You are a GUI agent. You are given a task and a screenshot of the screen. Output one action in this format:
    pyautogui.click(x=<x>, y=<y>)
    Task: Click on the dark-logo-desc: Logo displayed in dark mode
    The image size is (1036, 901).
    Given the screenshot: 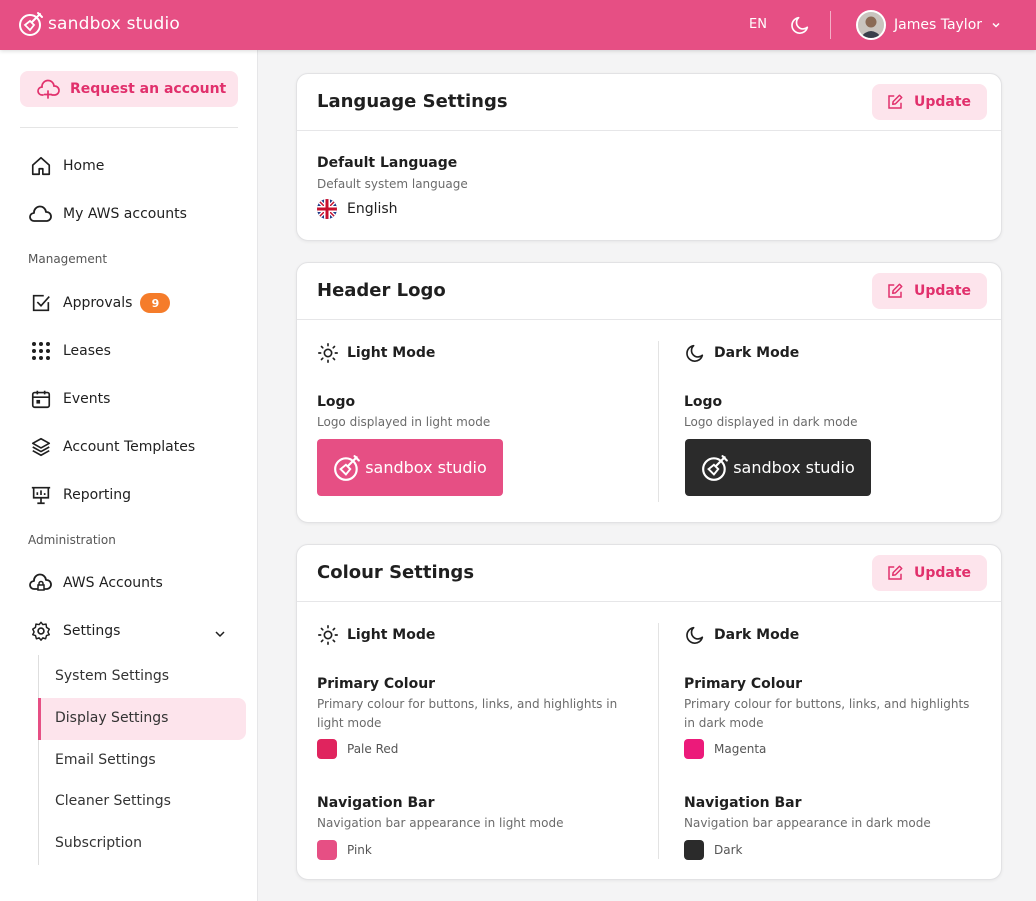 What is the action you would take?
    pyautogui.click(x=771, y=422)
    